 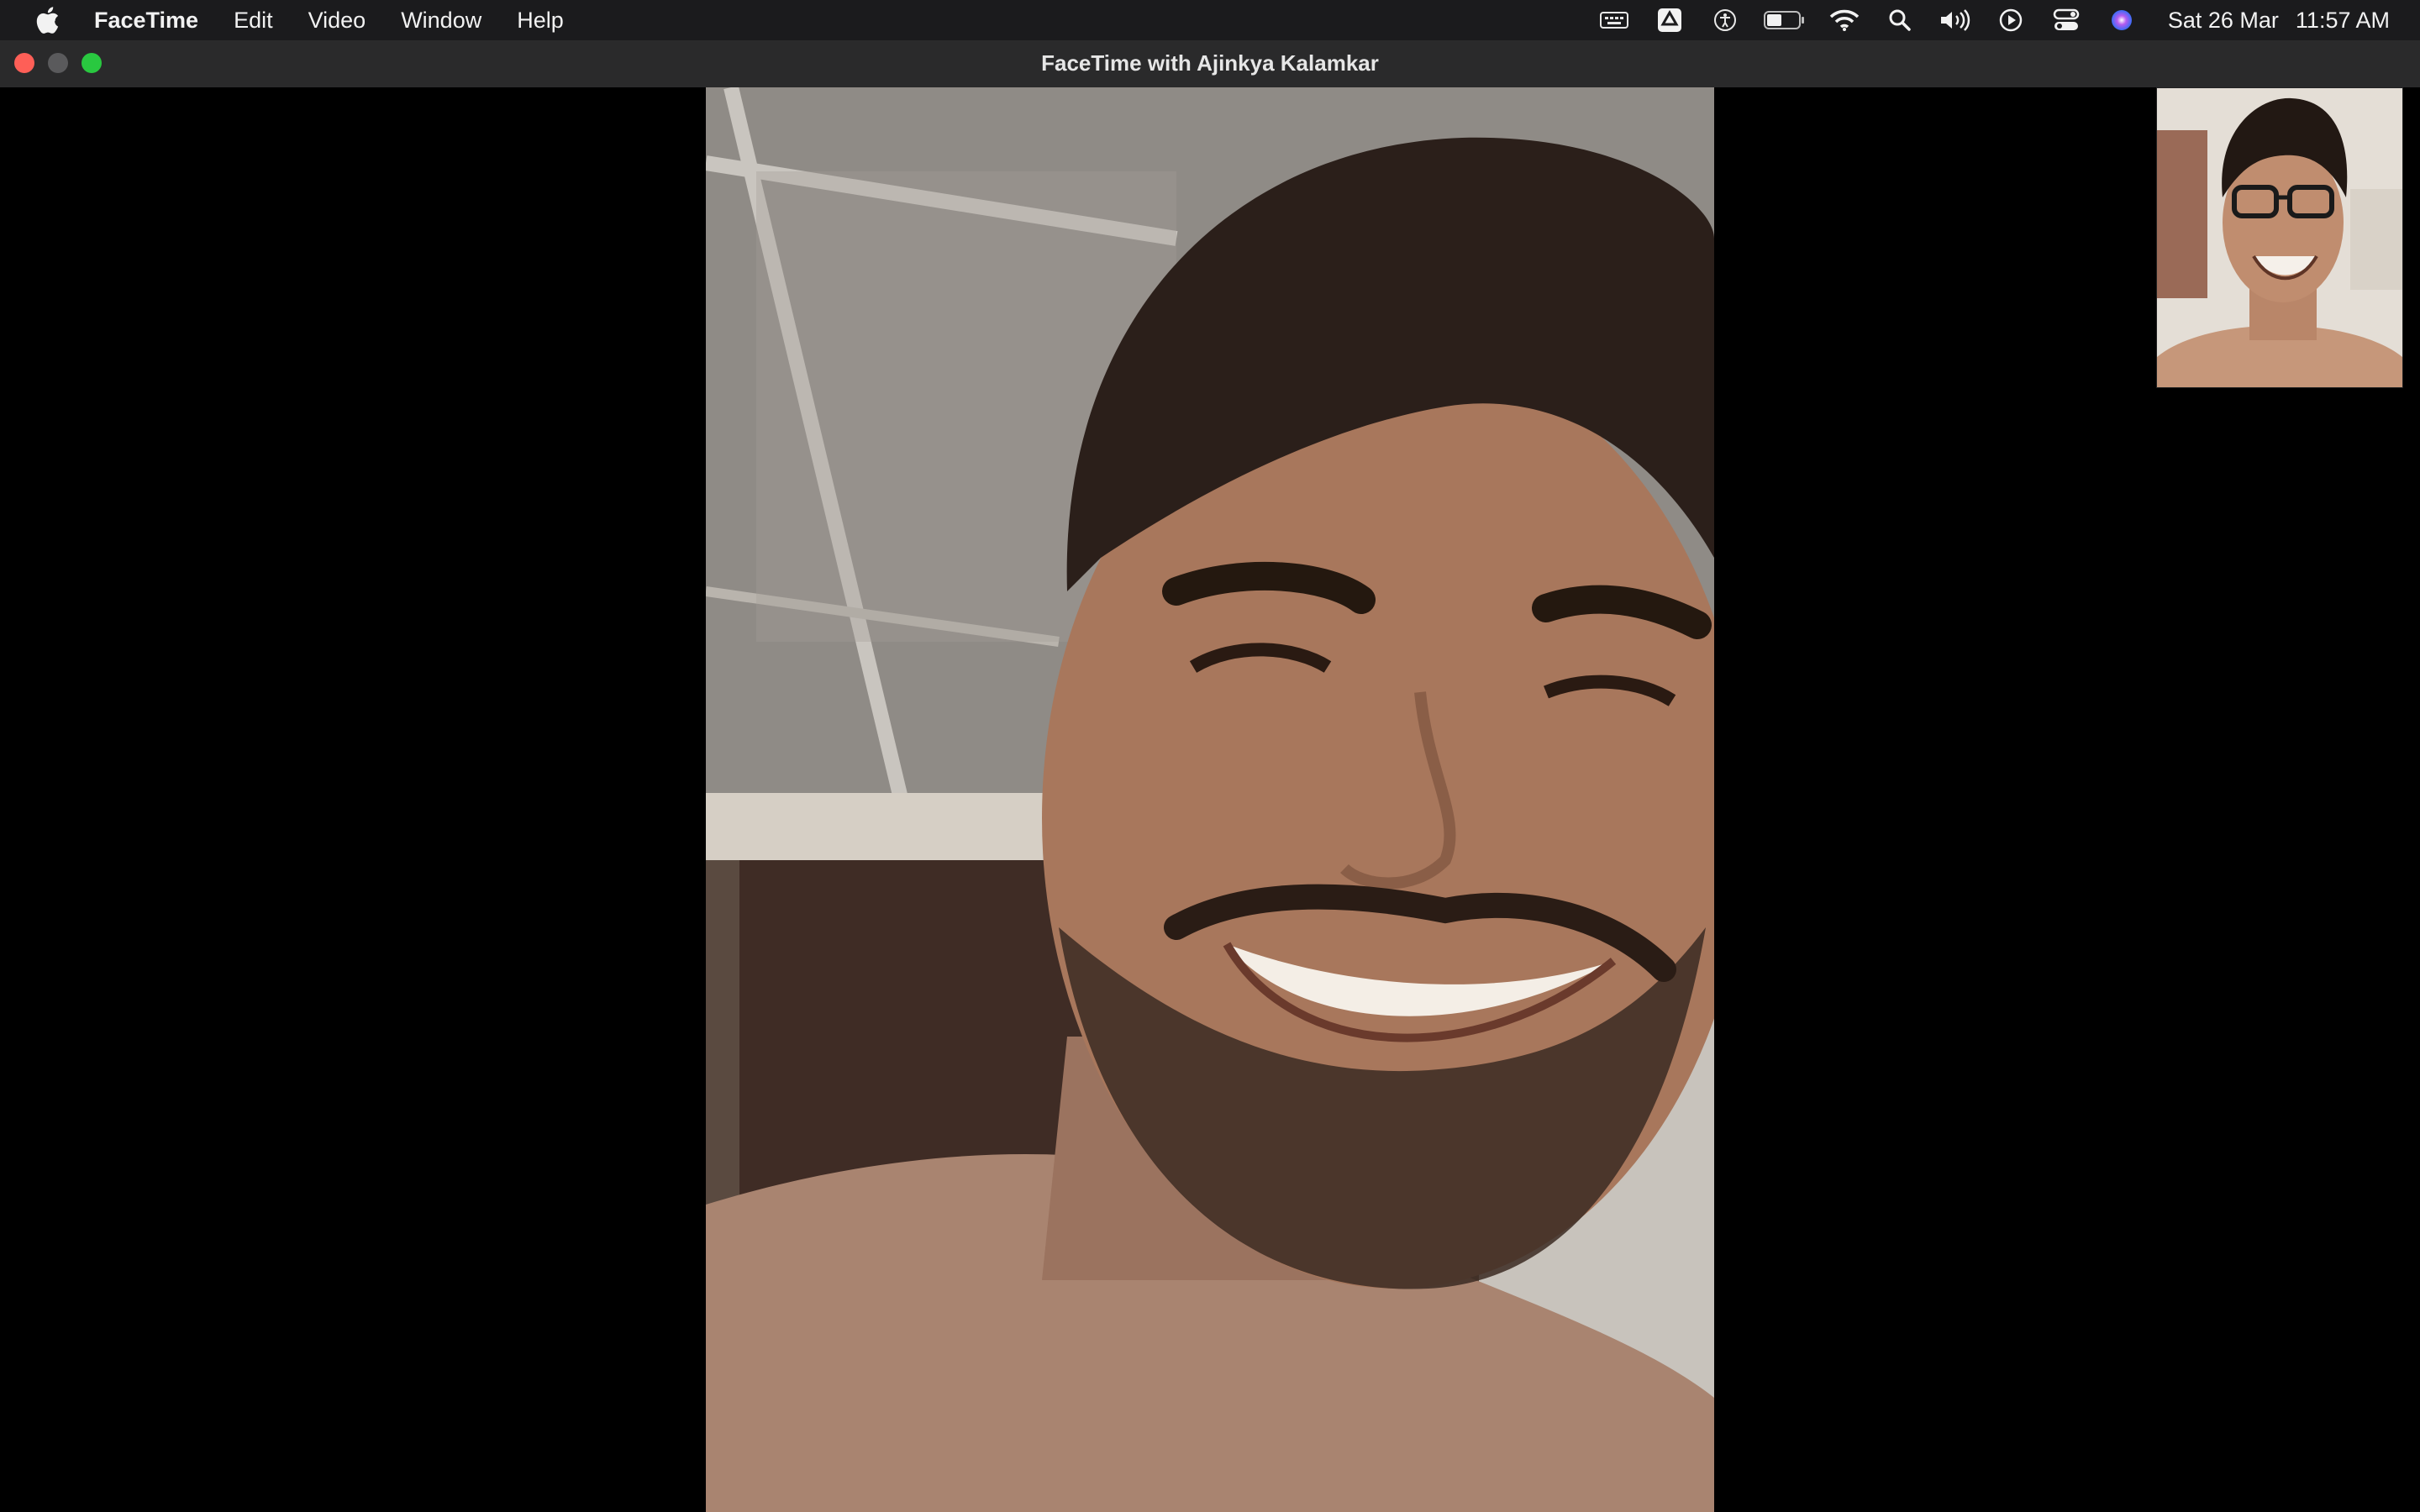 What do you see at coordinates (2122, 20) in the screenshot?
I see `siri-icon` at bounding box center [2122, 20].